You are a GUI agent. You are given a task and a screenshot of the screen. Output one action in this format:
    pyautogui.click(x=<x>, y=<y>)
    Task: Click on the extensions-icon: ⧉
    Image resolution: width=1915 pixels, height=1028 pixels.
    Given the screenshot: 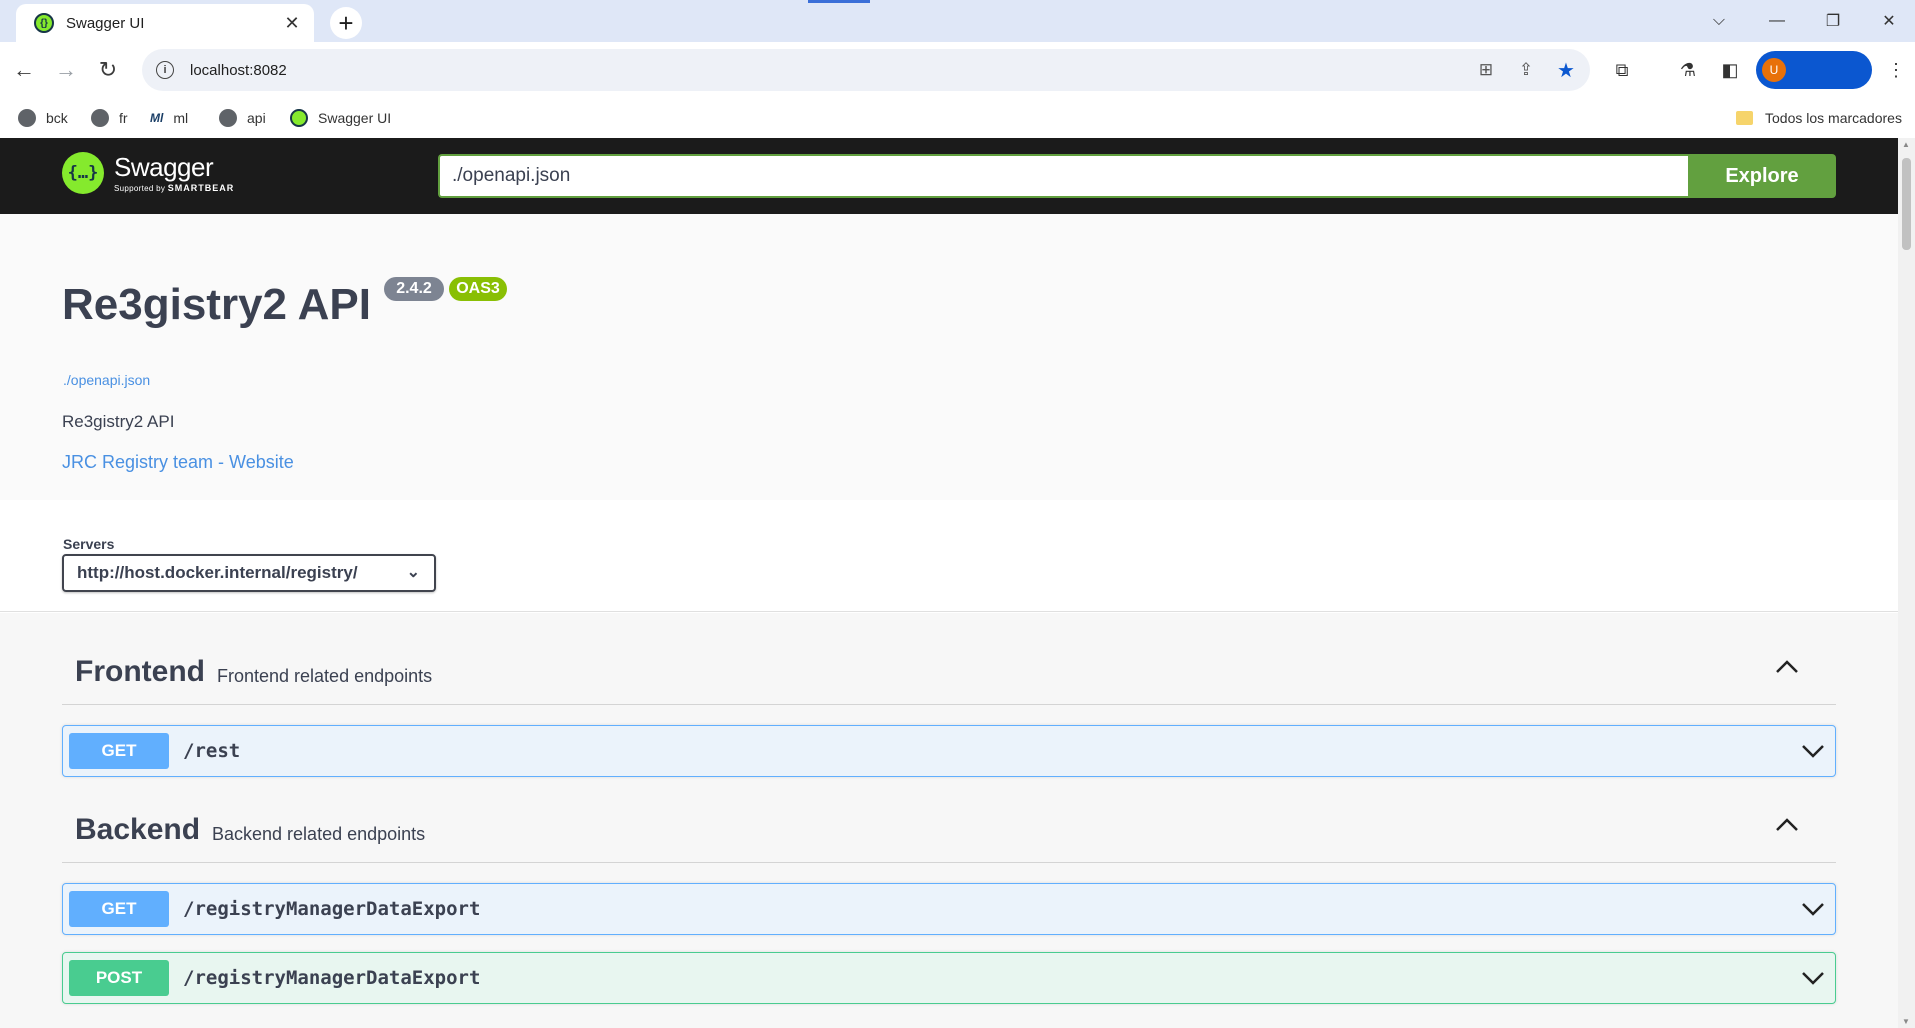 What is the action you would take?
    pyautogui.click(x=1622, y=70)
    